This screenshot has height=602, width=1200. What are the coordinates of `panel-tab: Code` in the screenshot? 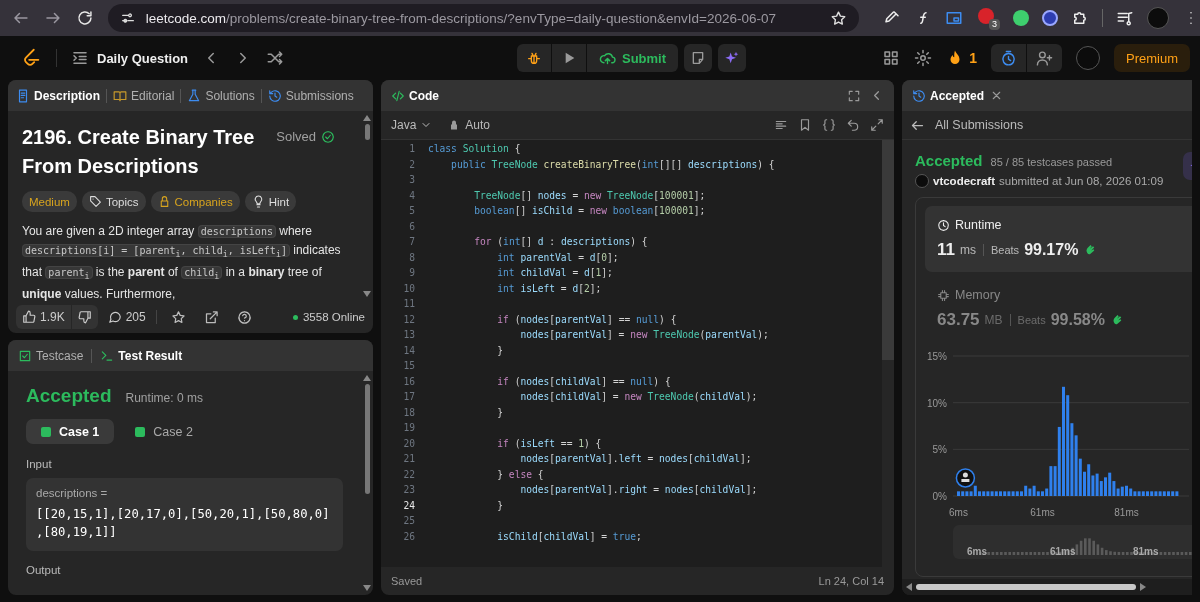 It's located at (415, 95).